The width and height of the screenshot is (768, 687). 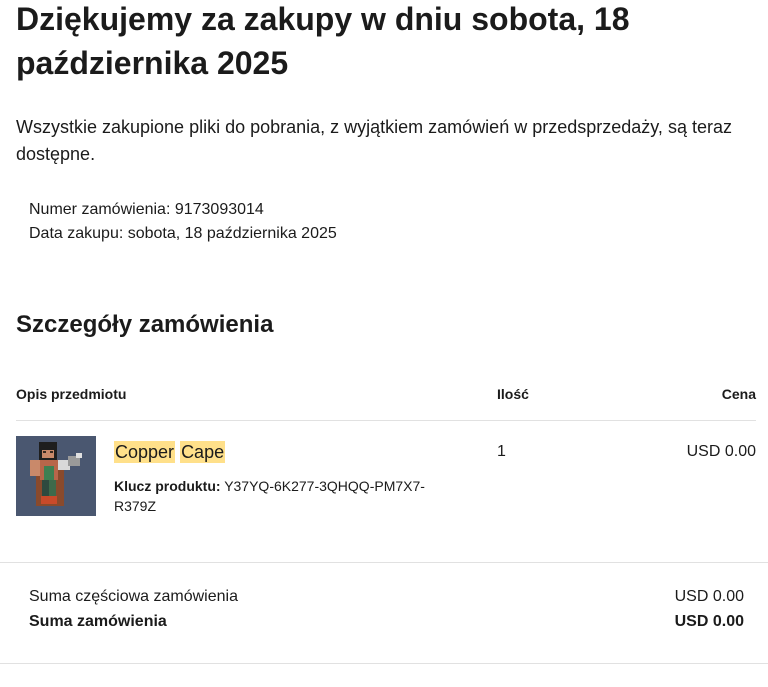 What do you see at coordinates (709, 596) in the screenshot?
I see `subtotal-value: USD 0.00` at bounding box center [709, 596].